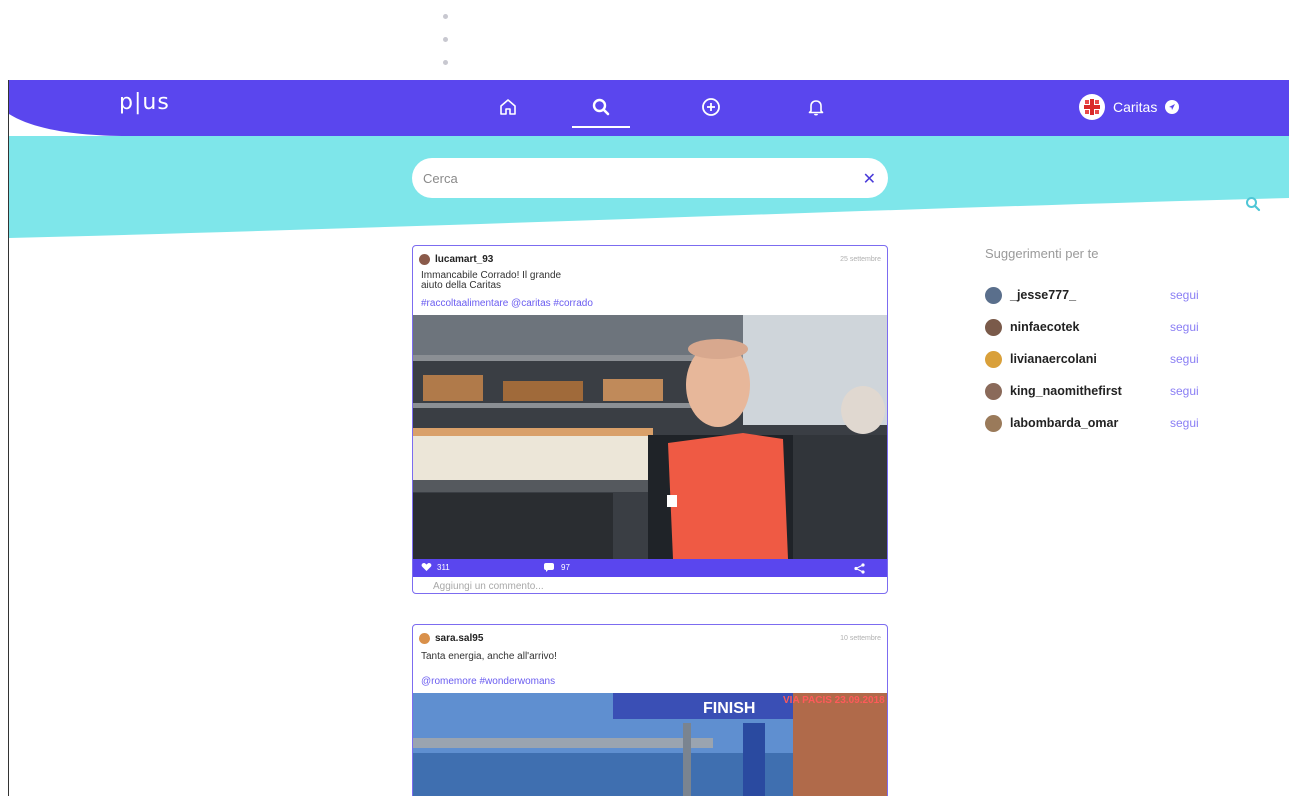 The width and height of the screenshot is (1292, 796). What do you see at coordinates (860, 259) in the screenshot?
I see `post-date: 25 settembre` at bounding box center [860, 259].